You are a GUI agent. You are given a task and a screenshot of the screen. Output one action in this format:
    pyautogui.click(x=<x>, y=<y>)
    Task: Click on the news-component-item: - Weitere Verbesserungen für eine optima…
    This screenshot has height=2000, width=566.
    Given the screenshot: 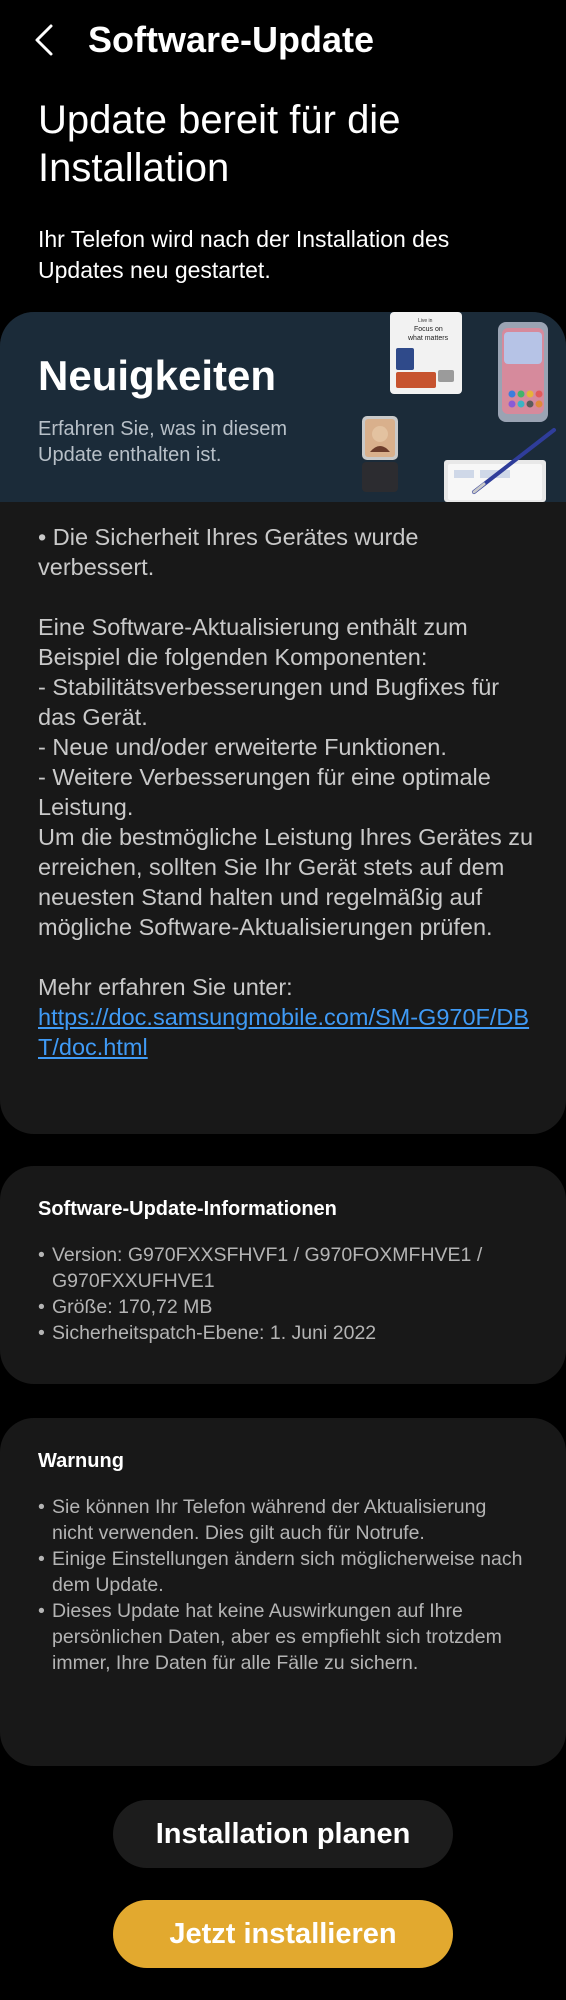 What is the action you would take?
    pyautogui.click(x=264, y=792)
    